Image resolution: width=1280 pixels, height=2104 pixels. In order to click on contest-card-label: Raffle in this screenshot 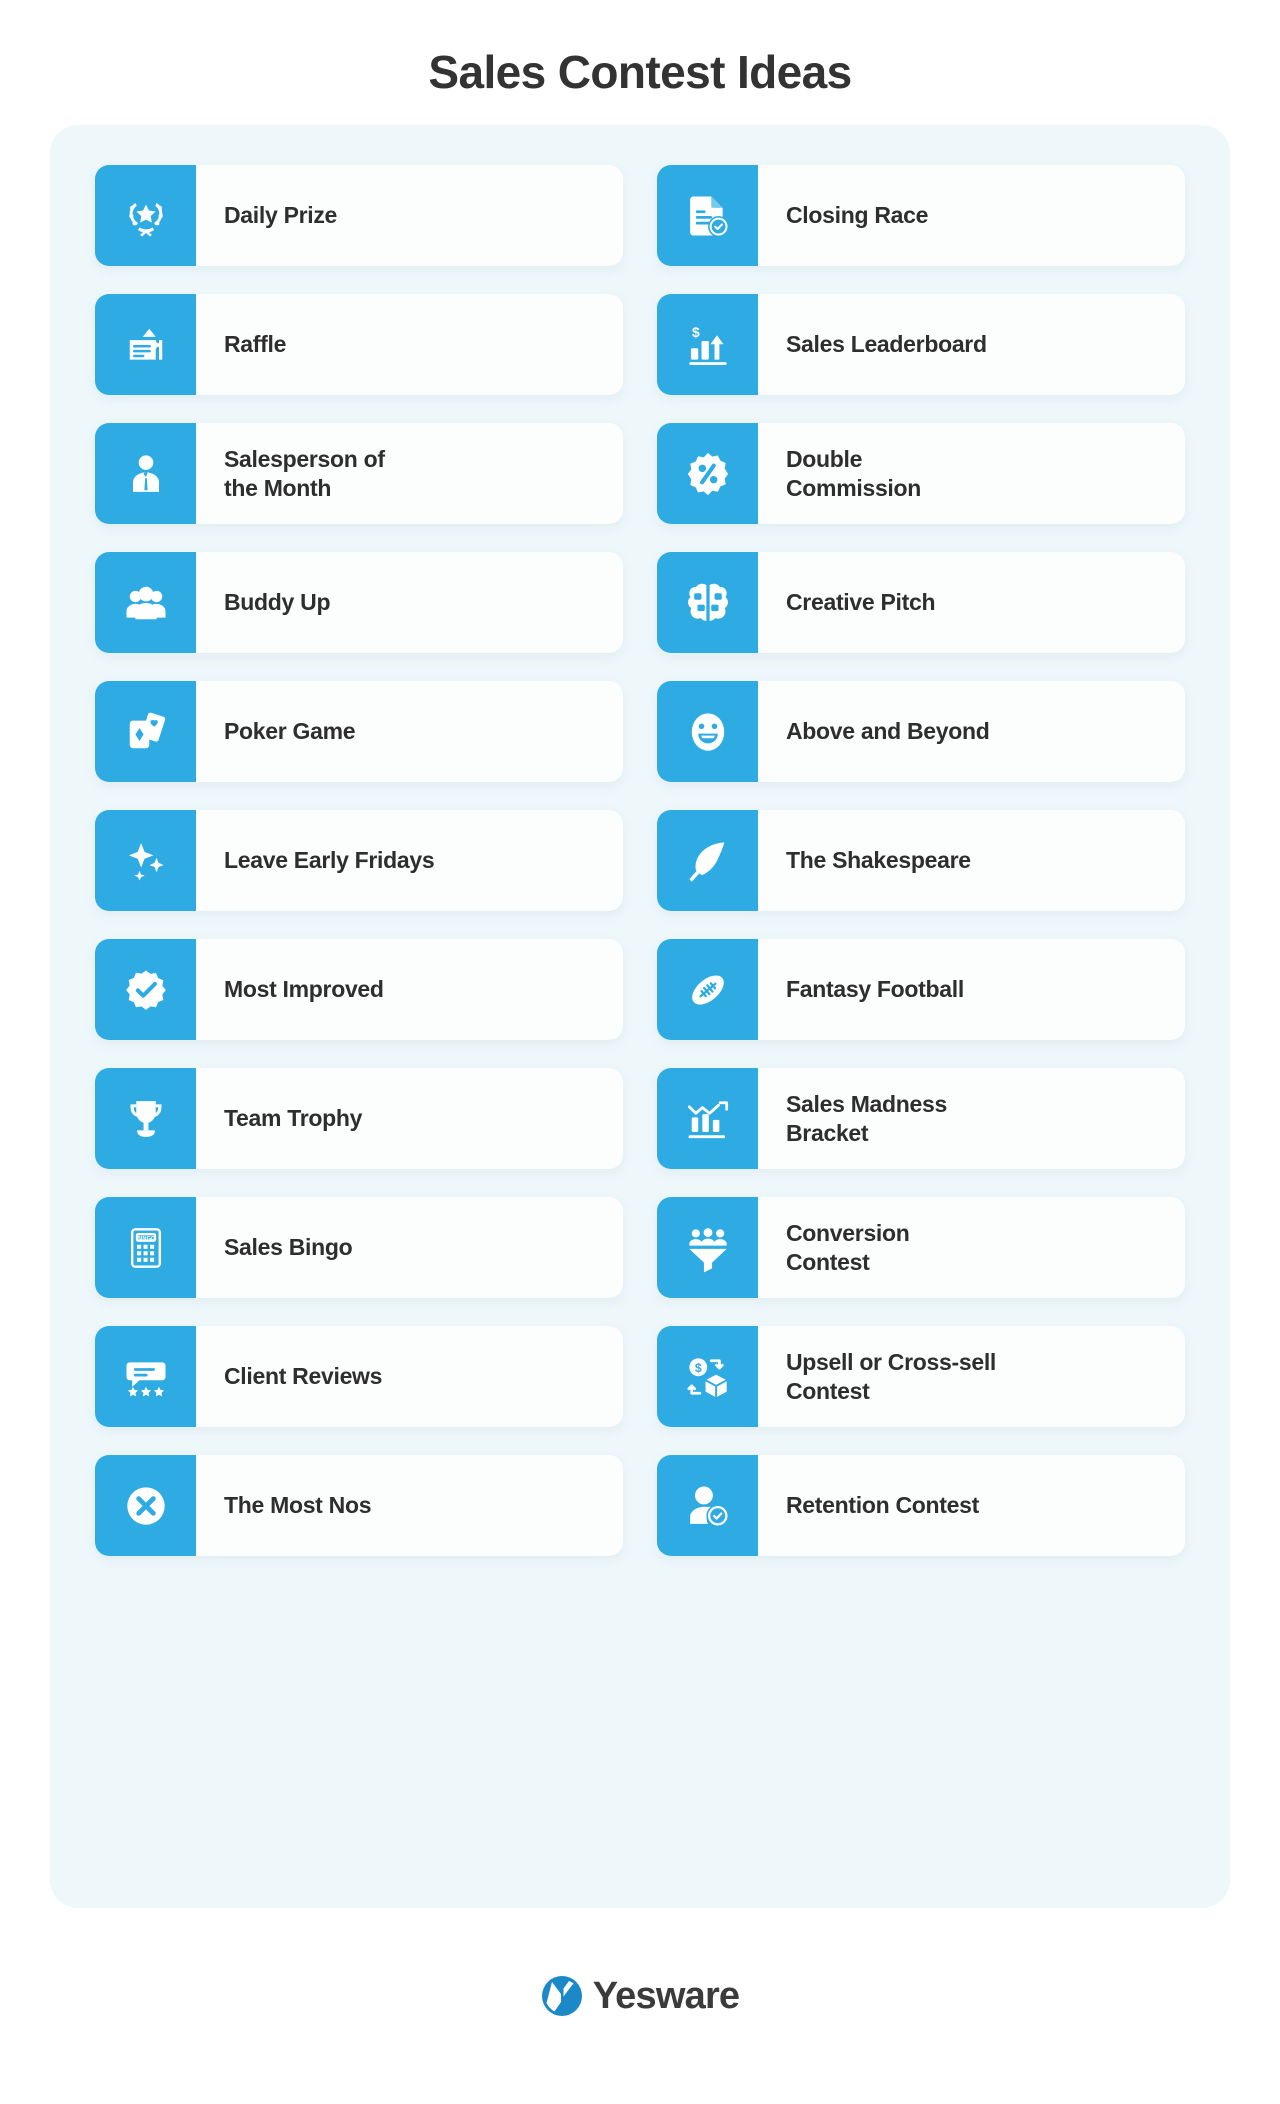, I will do `click(255, 344)`.